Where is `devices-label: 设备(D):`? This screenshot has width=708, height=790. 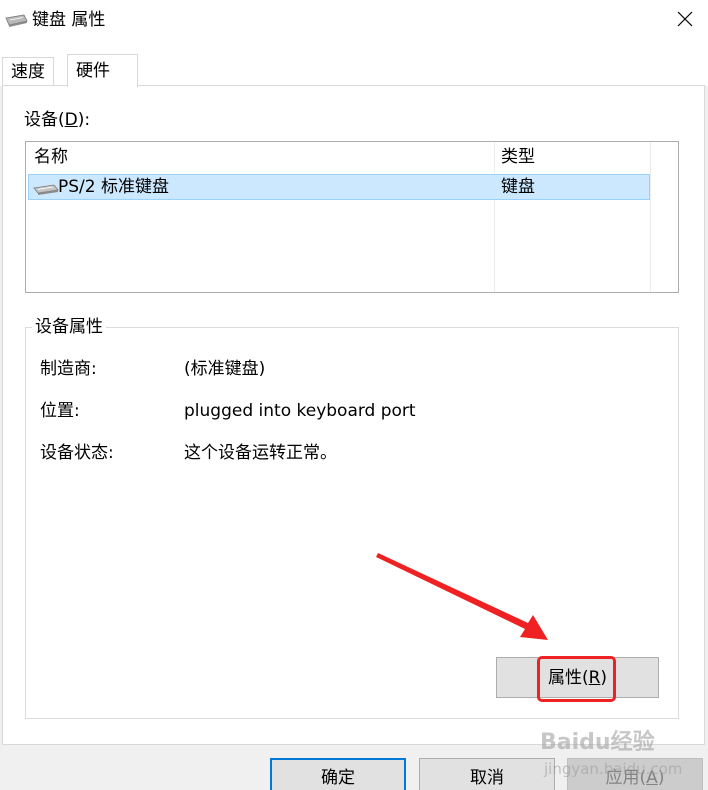 devices-label: 设备(D): is located at coordinates (57, 120).